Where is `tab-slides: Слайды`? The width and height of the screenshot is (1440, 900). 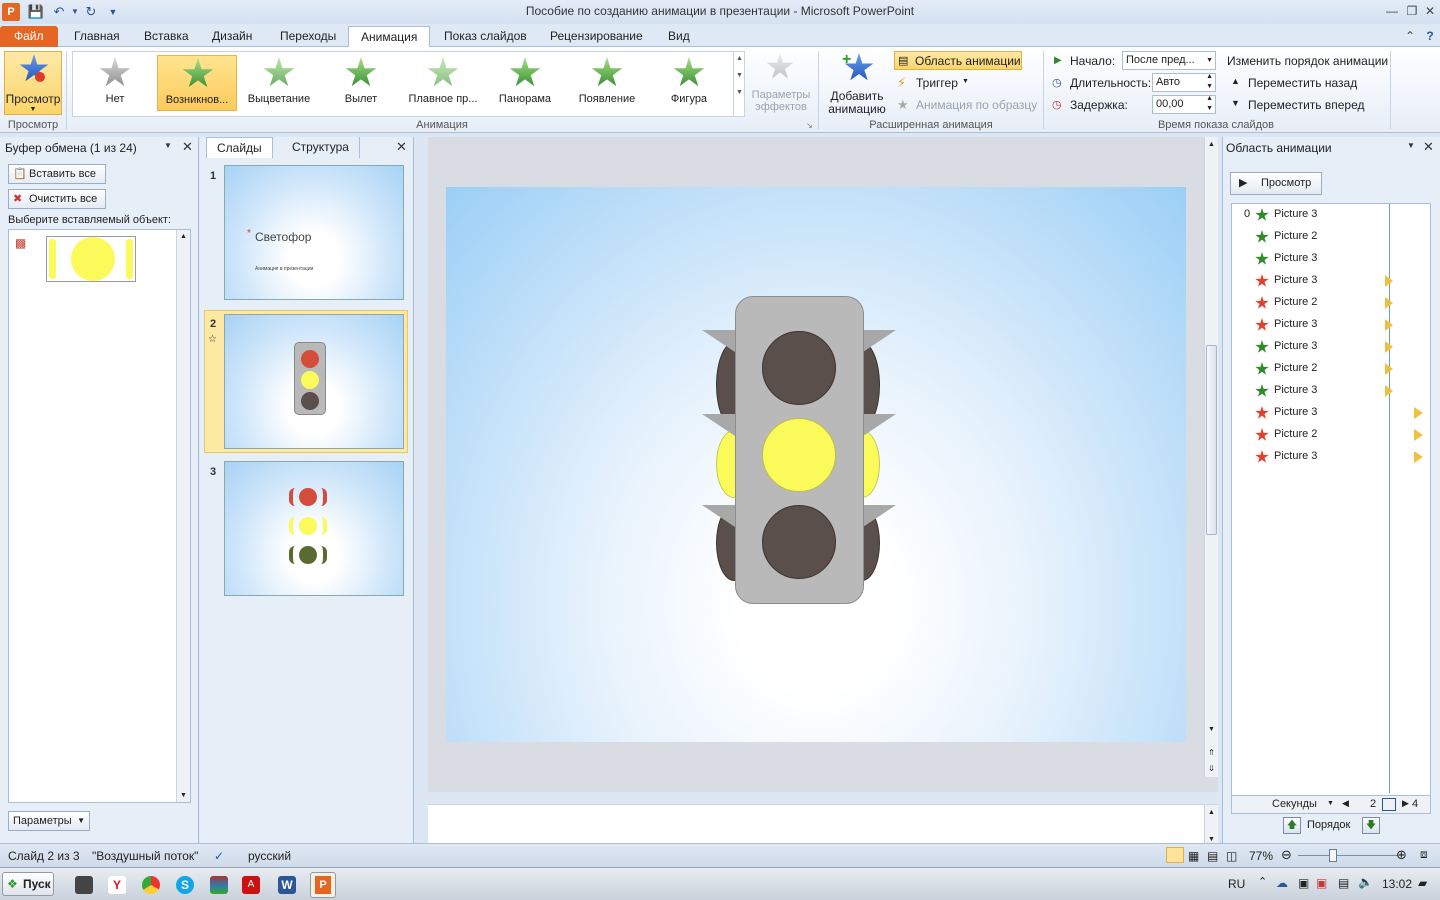 tab-slides: Слайды is located at coordinates (239, 147).